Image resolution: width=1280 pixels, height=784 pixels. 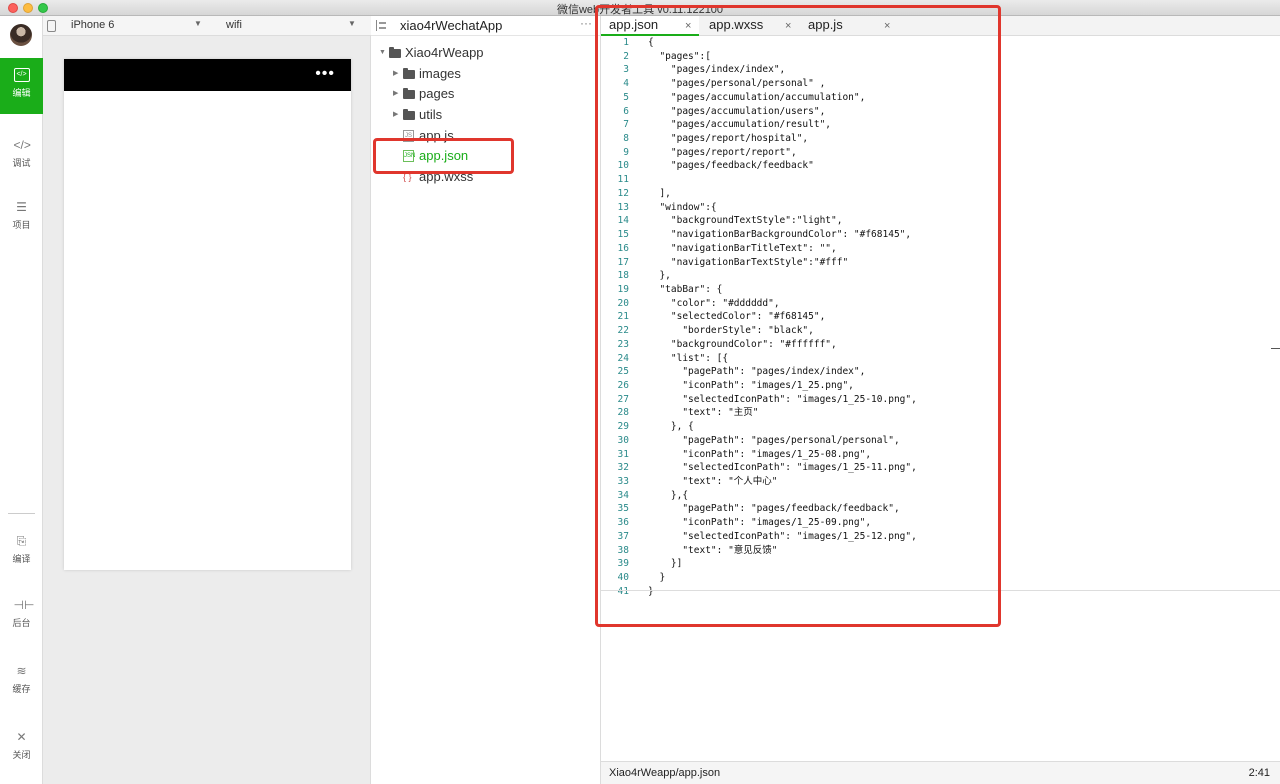 I want to click on debug-icon: </>, so click(x=22, y=145).